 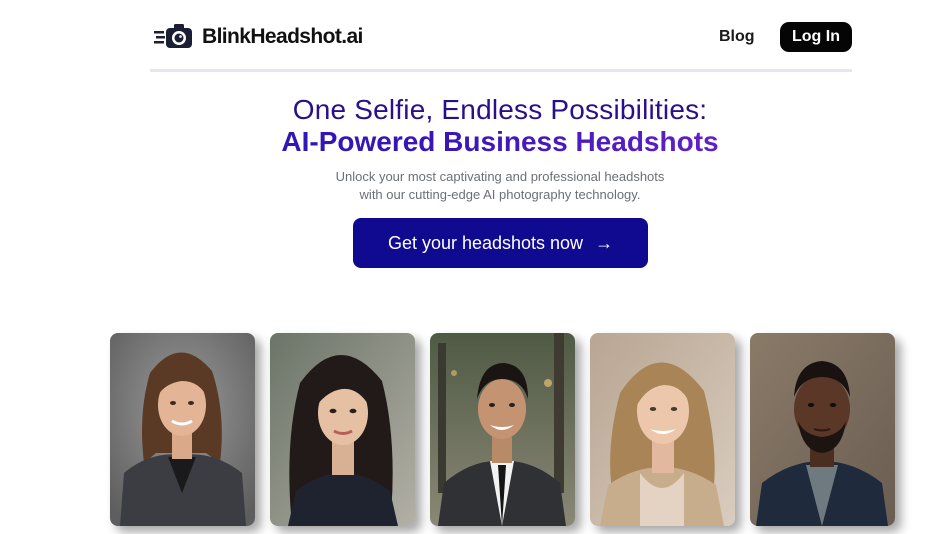 What do you see at coordinates (604, 242) in the screenshot?
I see `arrow-right-icon: →` at bounding box center [604, 242].